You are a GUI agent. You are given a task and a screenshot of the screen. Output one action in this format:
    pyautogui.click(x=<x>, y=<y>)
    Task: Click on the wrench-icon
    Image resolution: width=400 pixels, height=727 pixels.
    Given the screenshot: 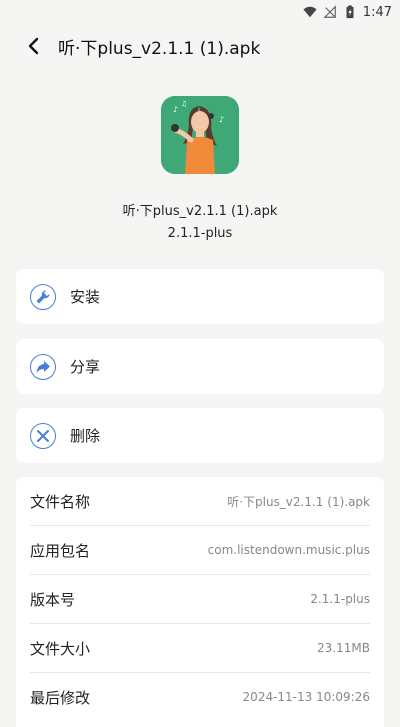 What is the action you would take?
    pyautogui.click(x=43, y=296)
    